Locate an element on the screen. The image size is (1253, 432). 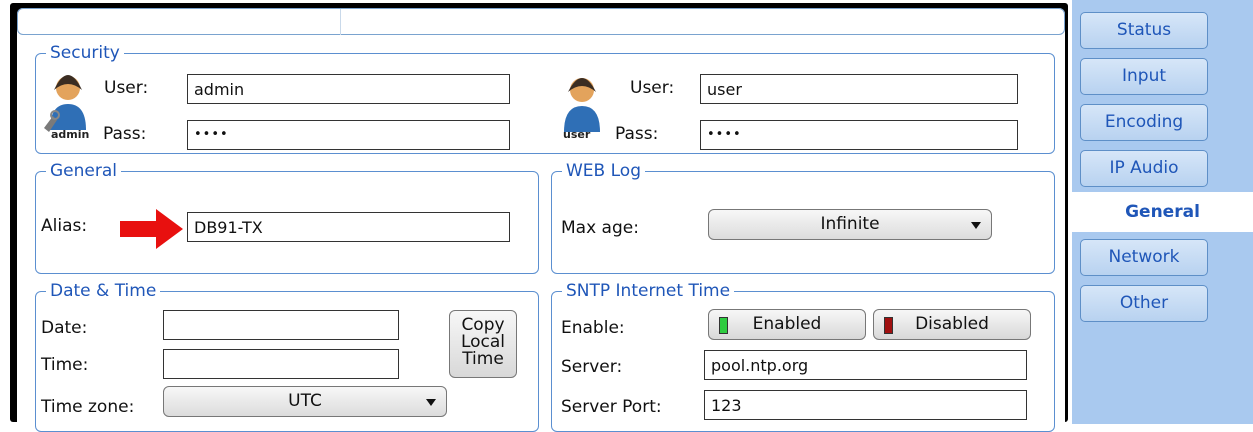
date-label: Date: is located at coordinates (64, 328).